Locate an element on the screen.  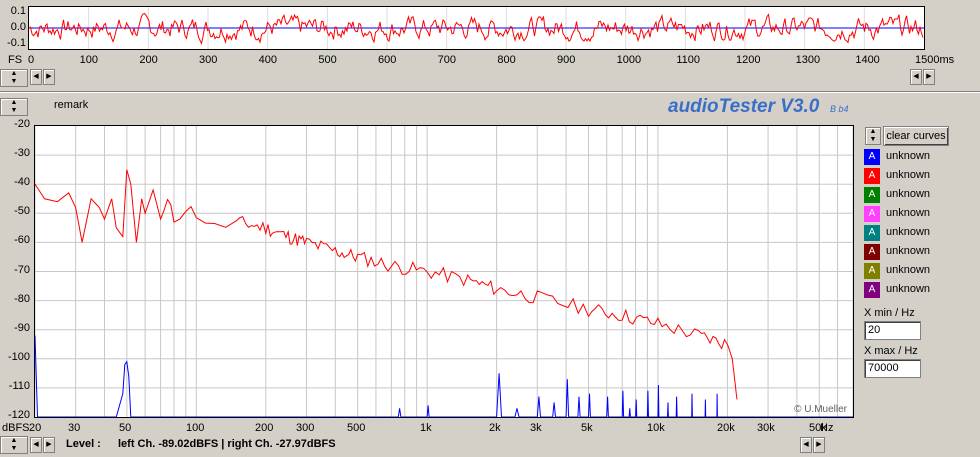
main-x-tick: 500 is located at coordinates (356, 428).